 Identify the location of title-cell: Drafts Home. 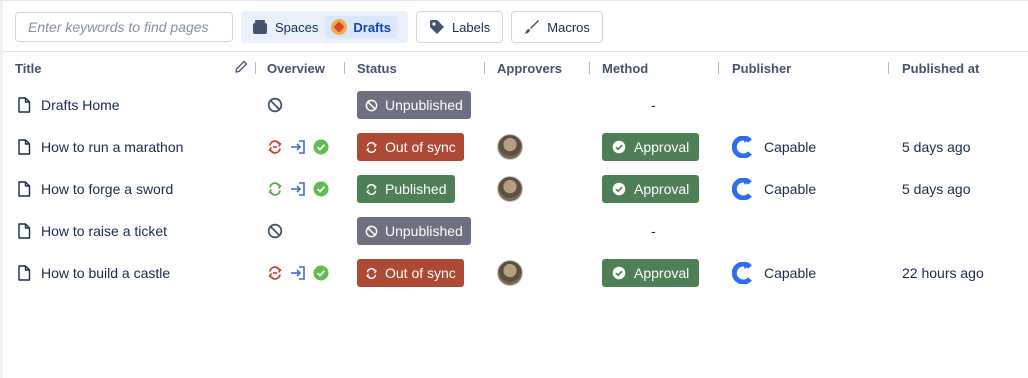
(68, 105).